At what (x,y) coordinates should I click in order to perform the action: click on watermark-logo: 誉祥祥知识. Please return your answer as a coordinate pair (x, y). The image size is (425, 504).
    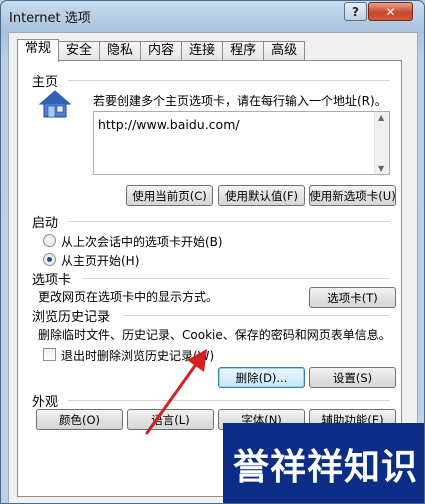
    Looking at the image, I should click on (323, 463).